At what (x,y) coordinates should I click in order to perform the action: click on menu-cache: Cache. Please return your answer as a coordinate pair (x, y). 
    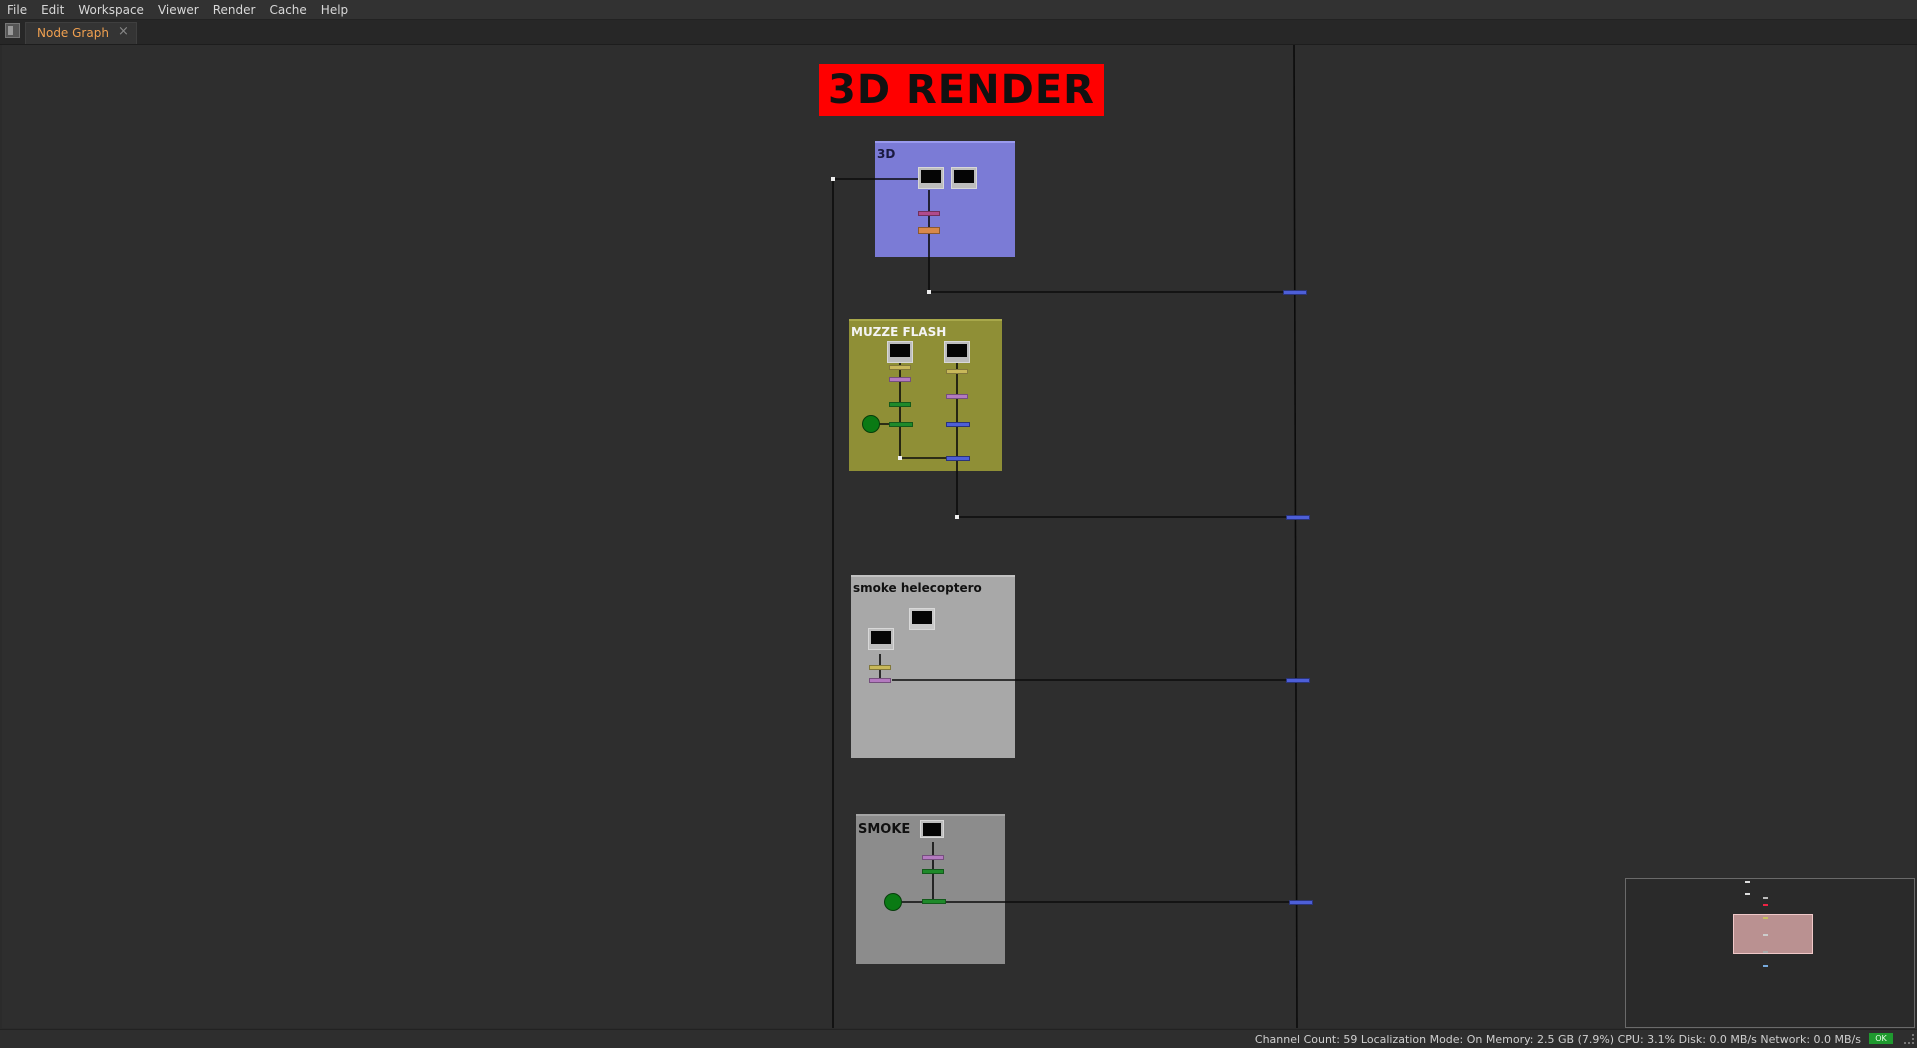
    Looking at the image, I should click on (287, 10).